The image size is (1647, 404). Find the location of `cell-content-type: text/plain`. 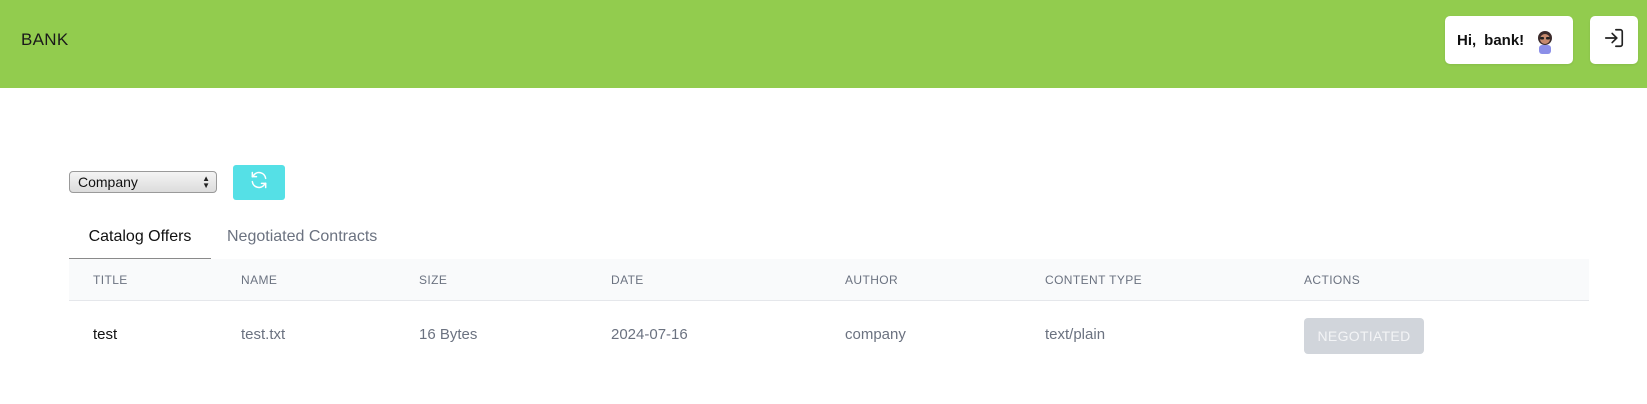

cell-content-type: text/plain is located at coordinates (1075, 334).